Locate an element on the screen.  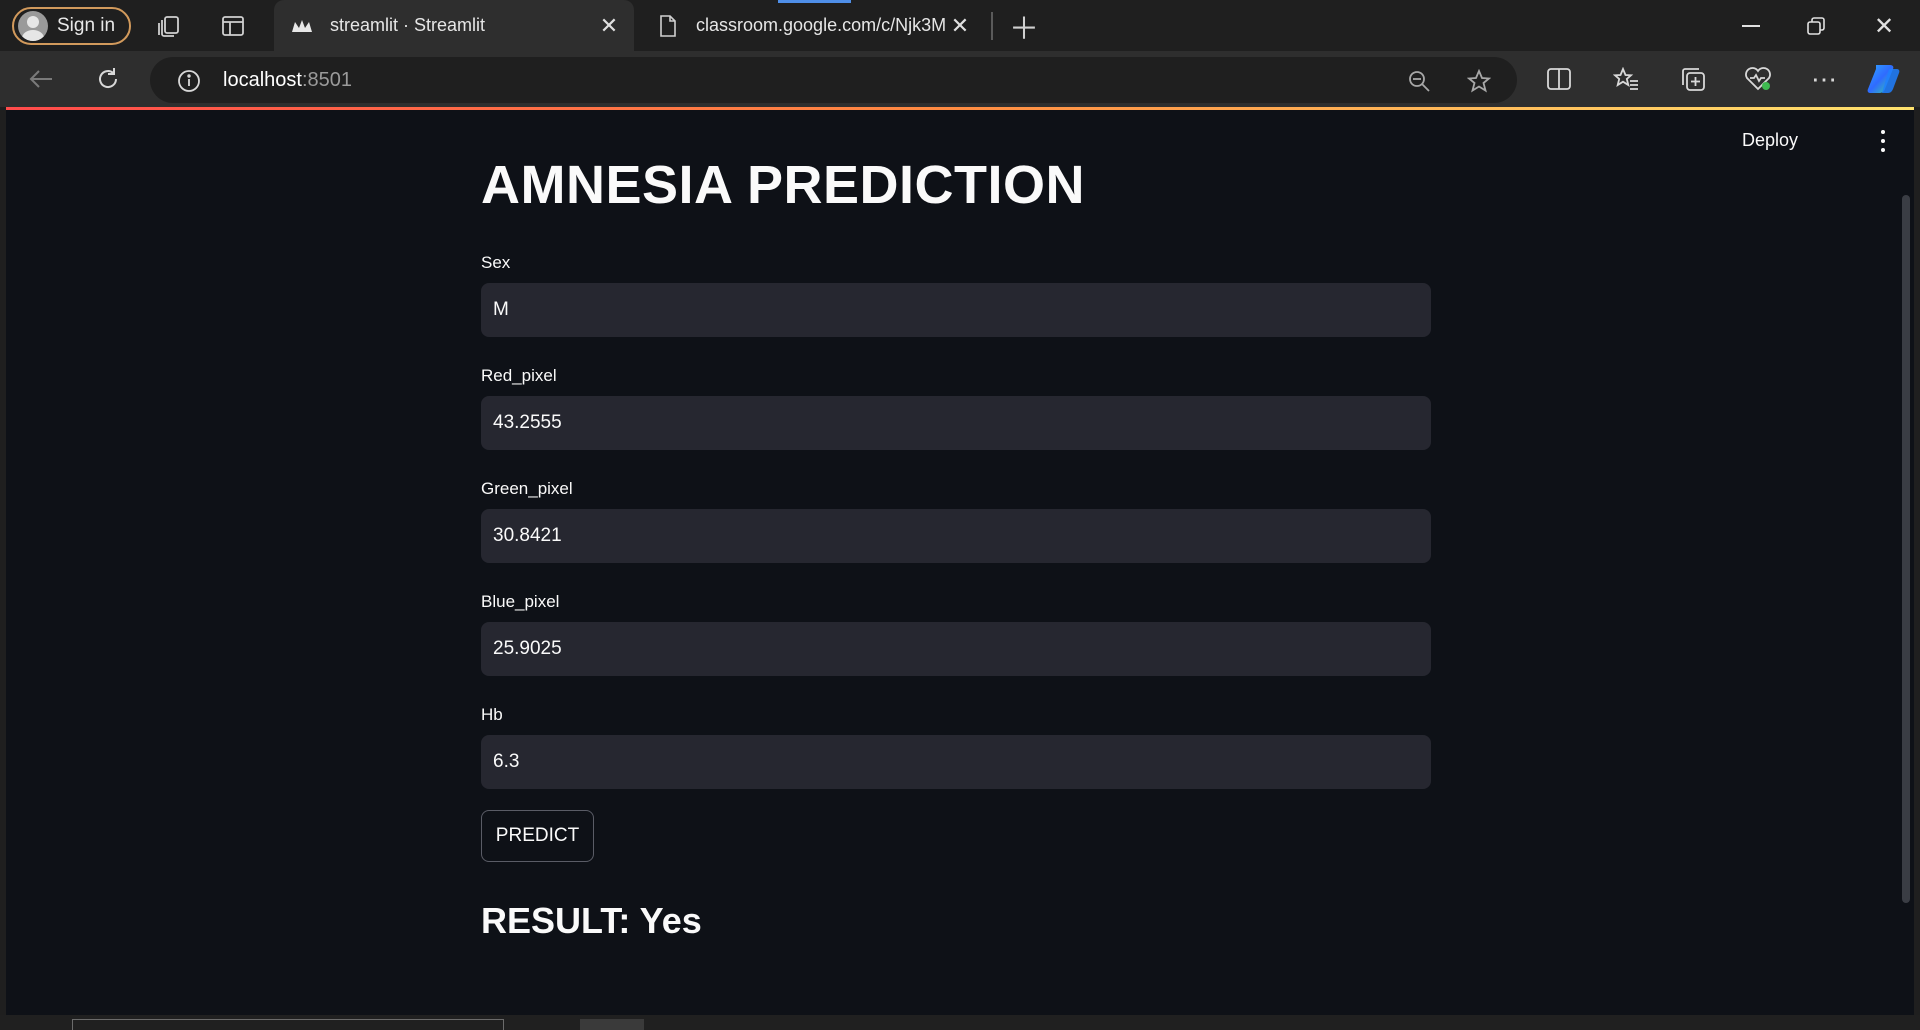
streamlit-crown-icon is located at coordinates (302, 26).